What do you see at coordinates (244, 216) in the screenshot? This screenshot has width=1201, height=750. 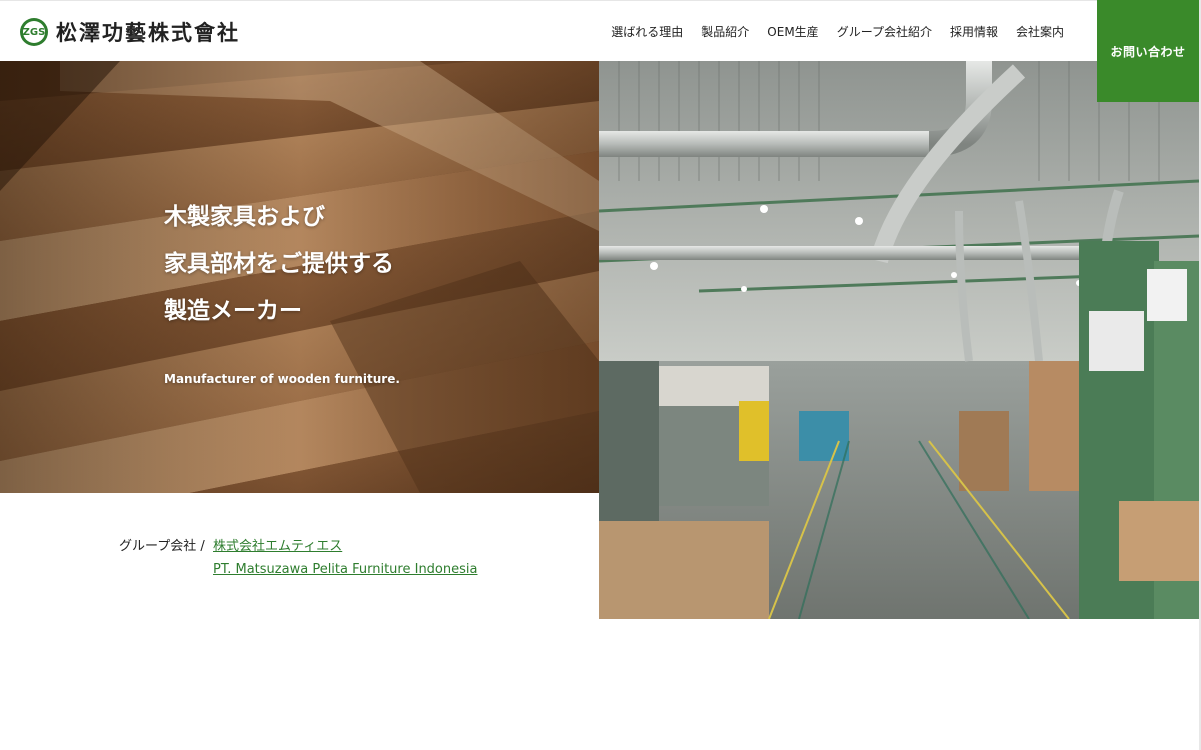 I see `hero-title-line-1: 木製家具および` at bounding box center [244, 216].